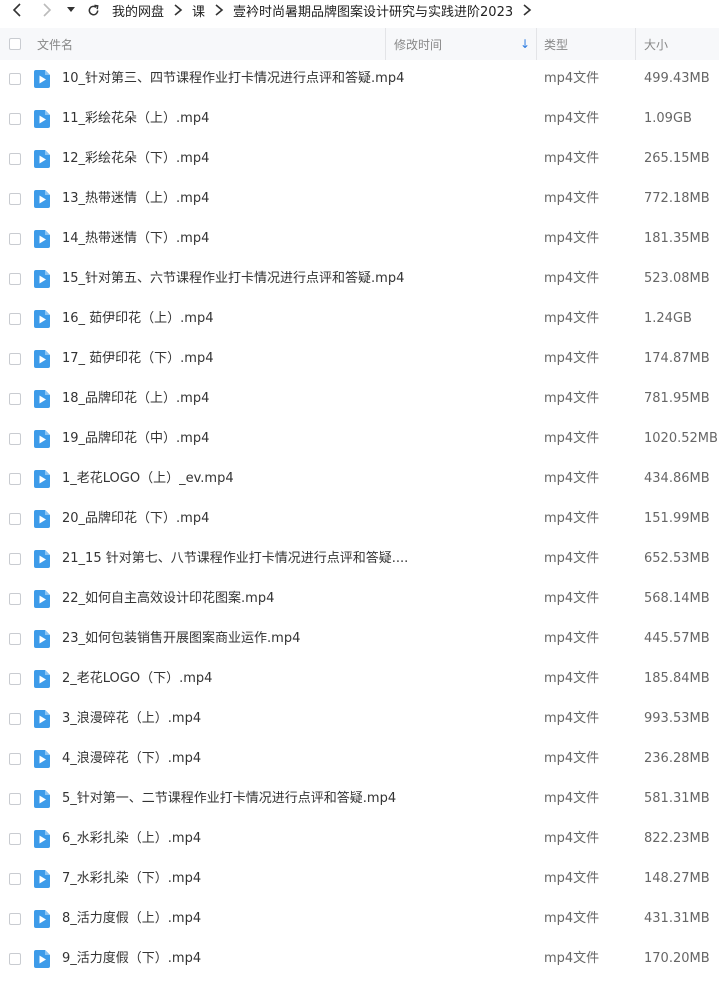 The height and width of the screenshot is (988, 719). What do you see at coordinates (135, 519) in the screenshot?
I see `file-name: 20_品牌印花（下）.mp4` at bounding box center [135, 519].